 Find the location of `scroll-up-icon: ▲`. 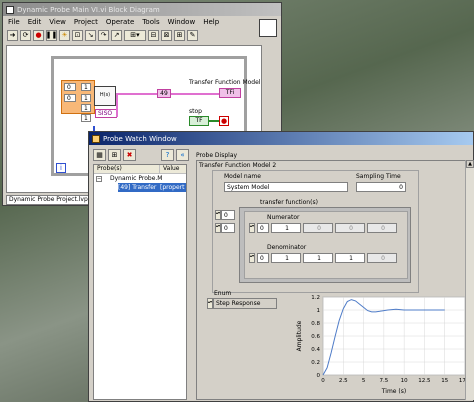

scroll-up-icon: ▲ is located at coordinates (470, 164).